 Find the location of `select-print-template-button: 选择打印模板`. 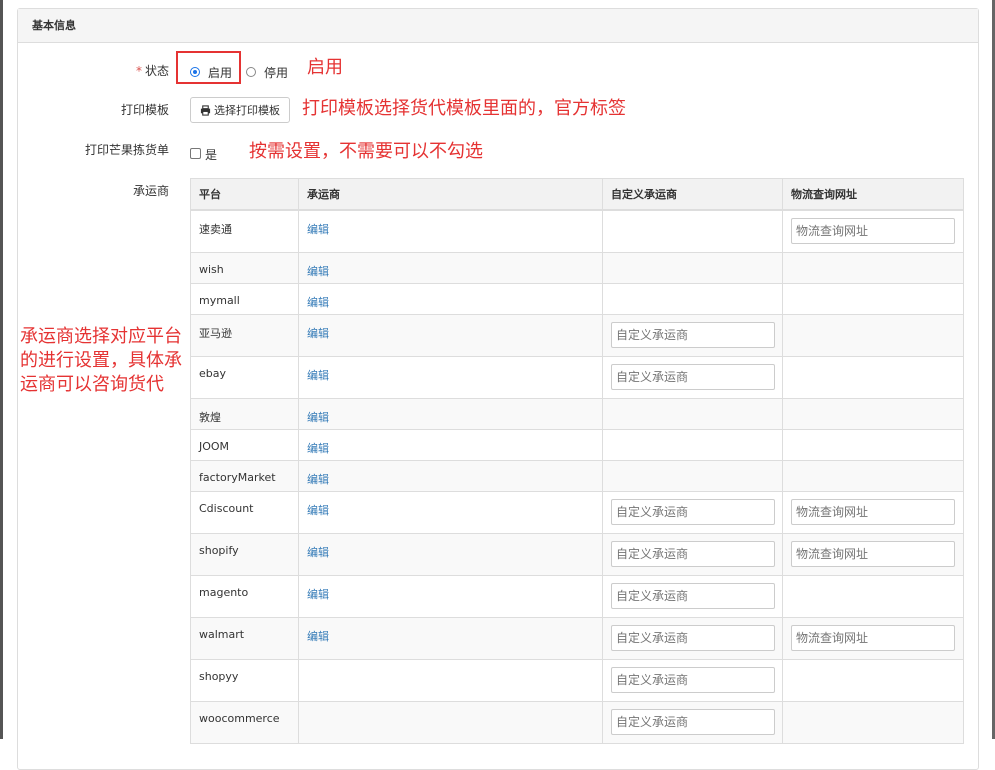

select-print-template-button: 选择打印模板 is located at coordinates (240, 110).